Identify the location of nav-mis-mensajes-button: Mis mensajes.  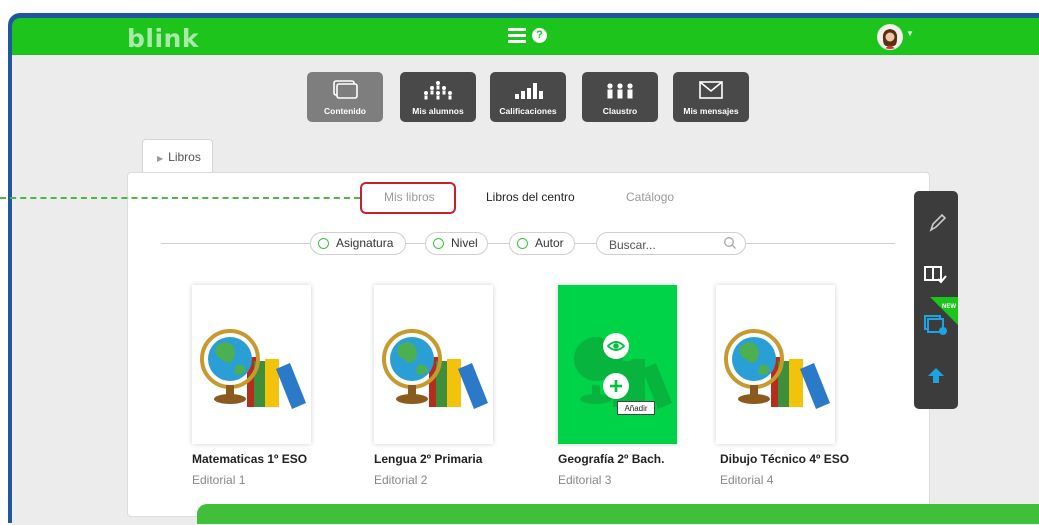
(711, 97).